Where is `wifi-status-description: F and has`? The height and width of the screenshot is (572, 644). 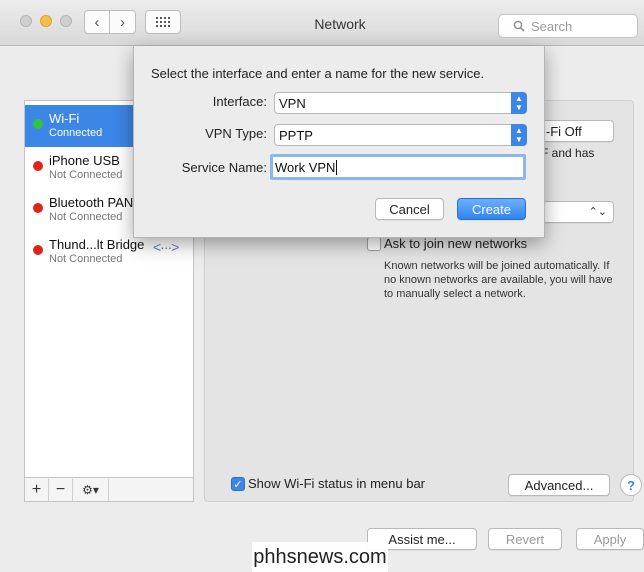
wifi-status-description: F and has is located at coordinates (567, 153).